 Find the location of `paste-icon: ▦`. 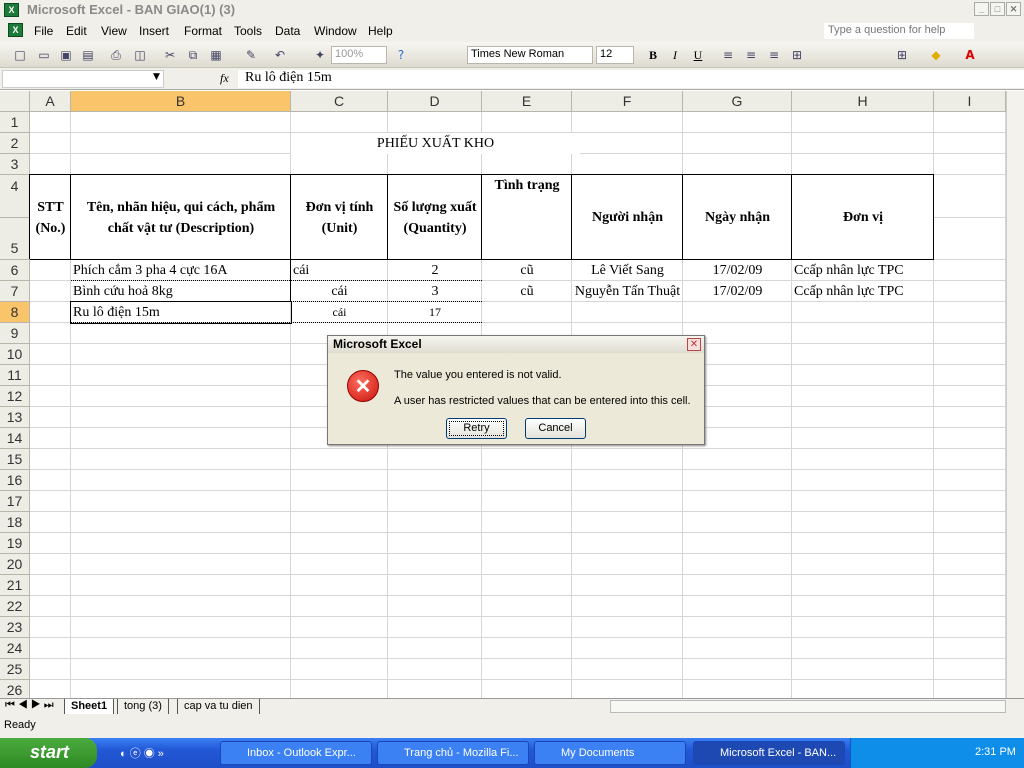

paste-icon: ▦ is located at coordinates (216, 55).